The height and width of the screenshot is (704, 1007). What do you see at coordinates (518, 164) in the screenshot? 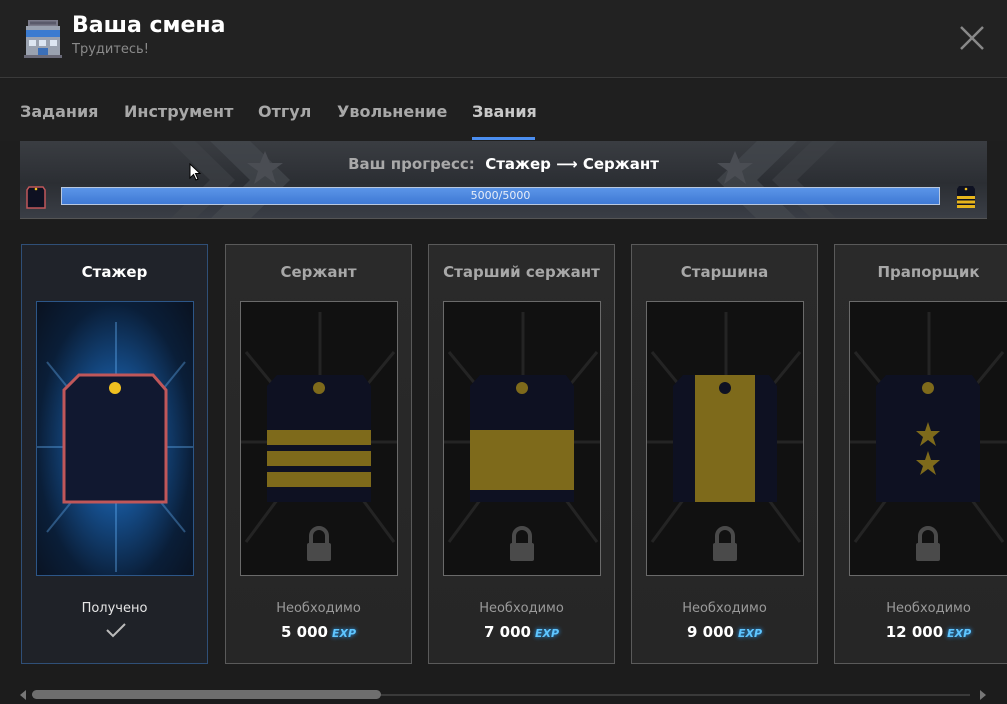
I see `progress-from-rank: Стажер` at bounding box center [518, 164].